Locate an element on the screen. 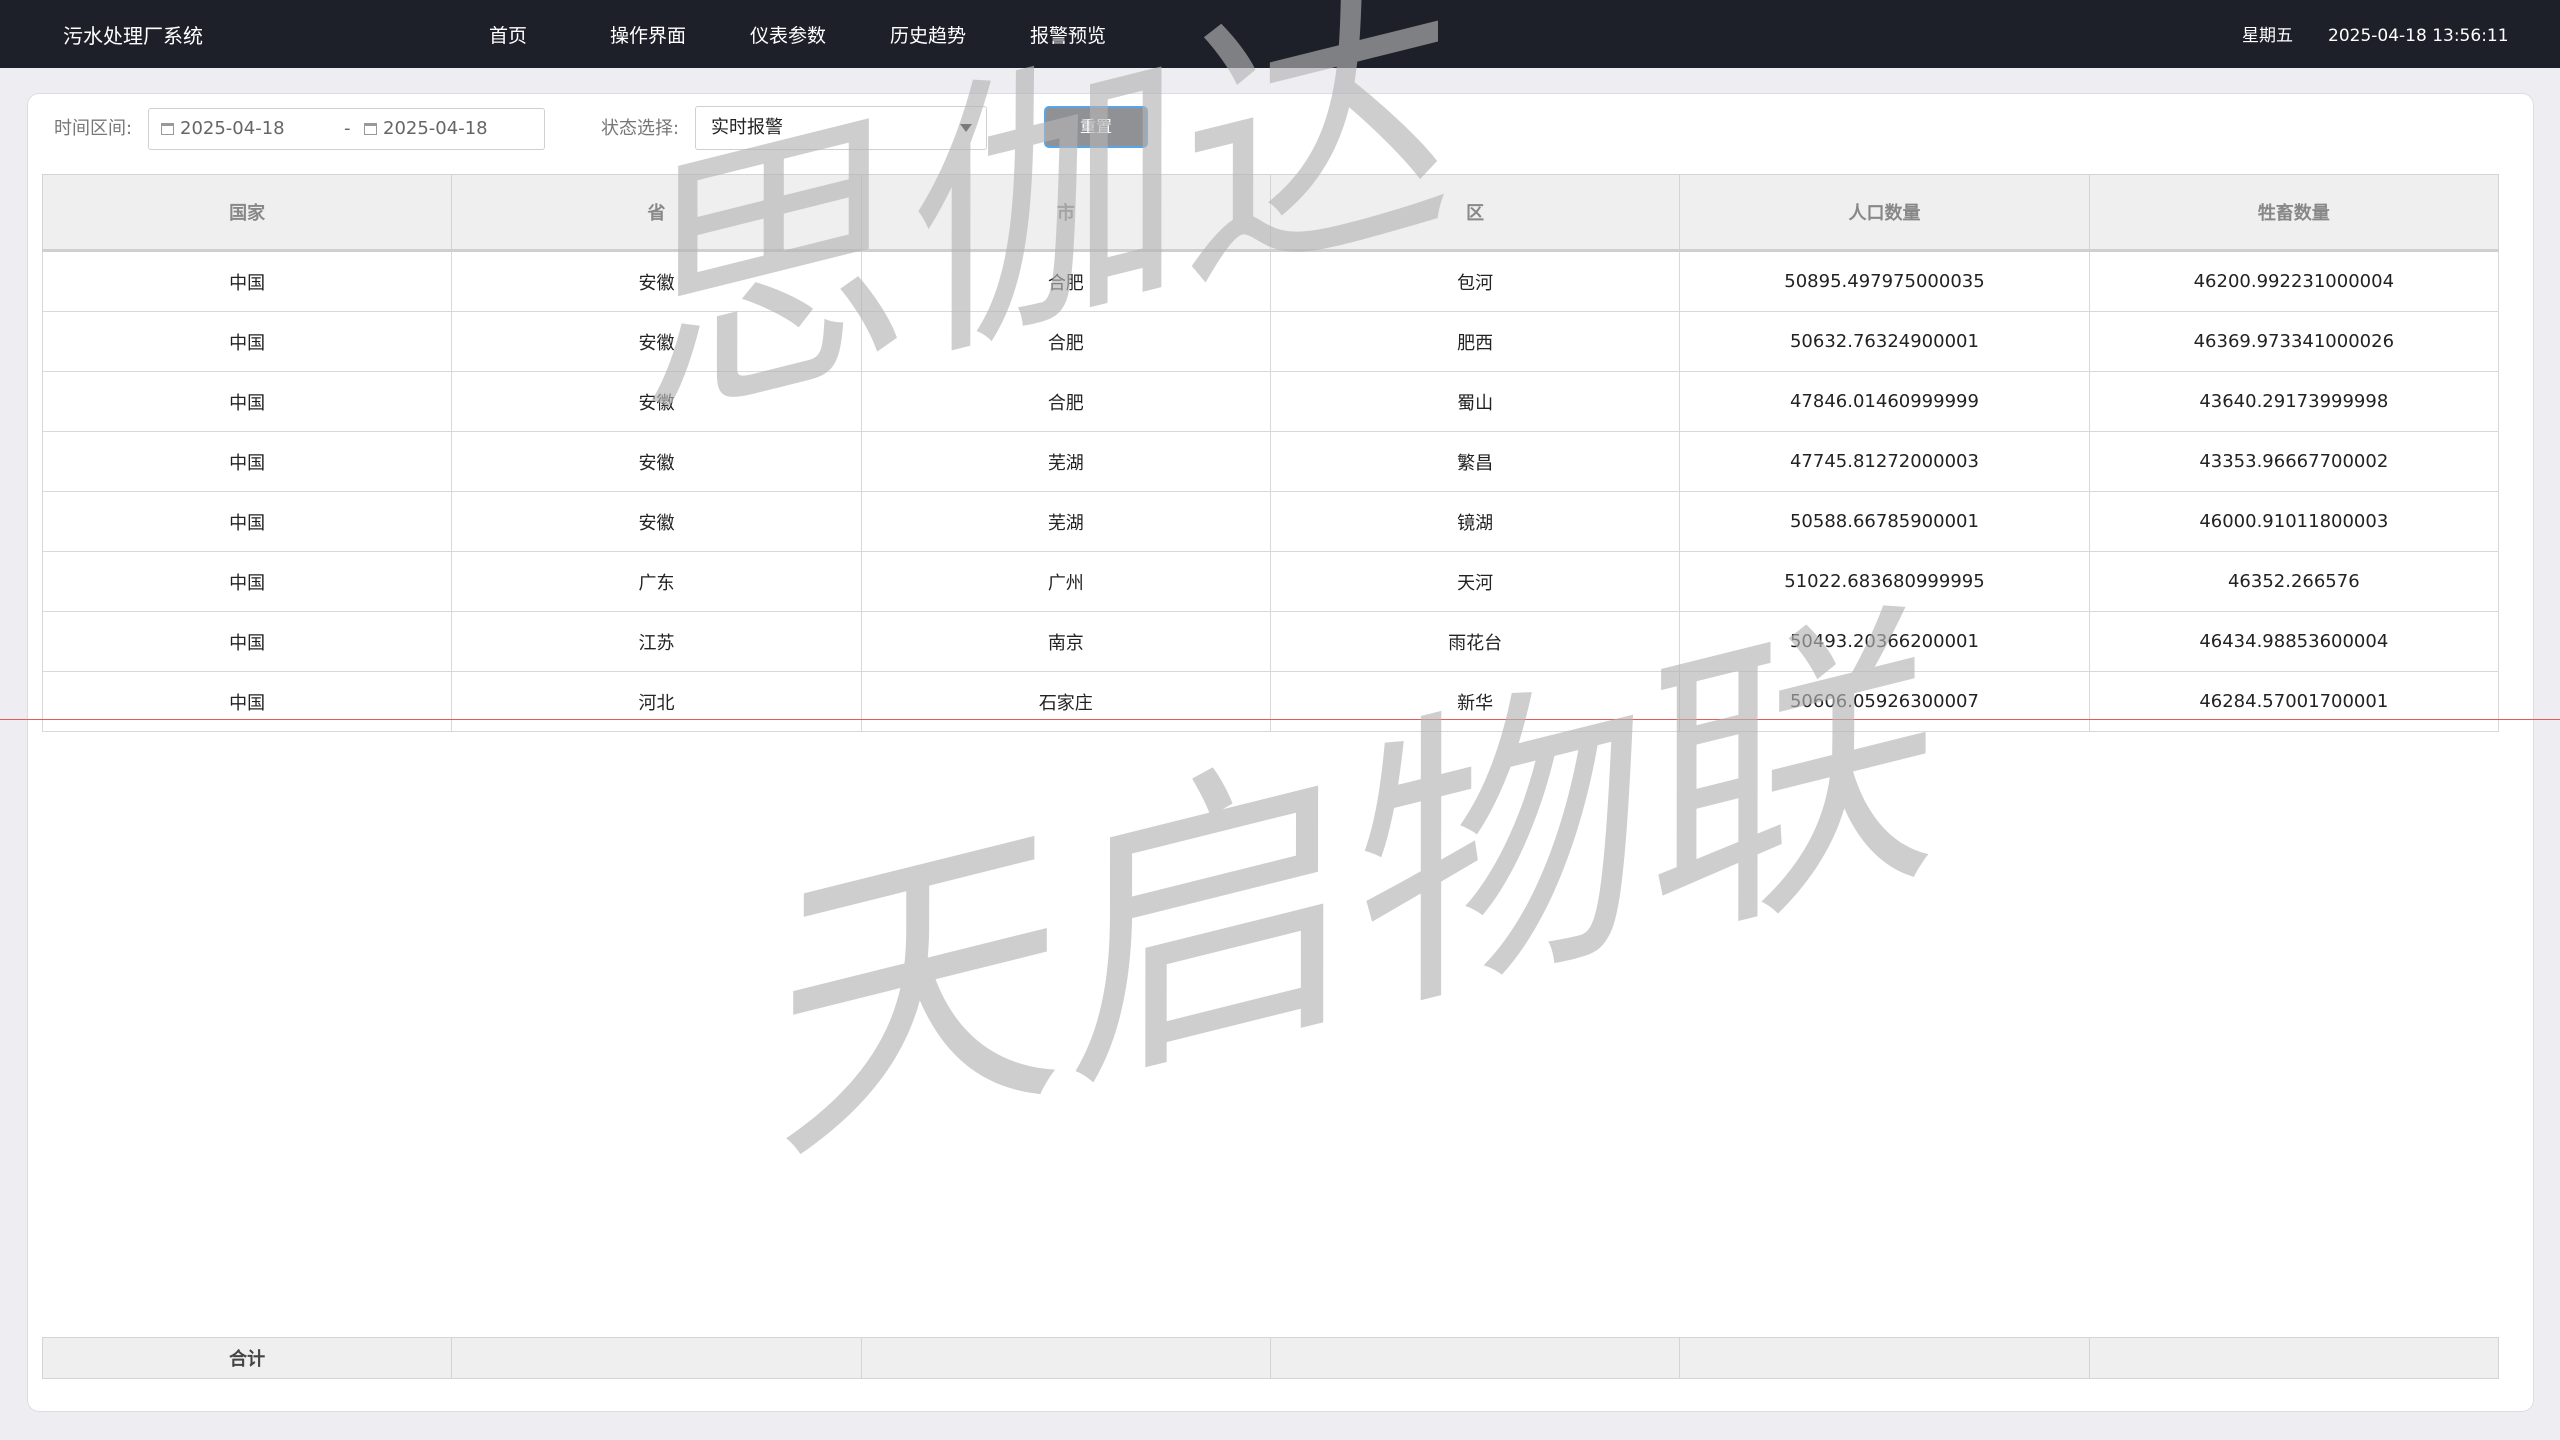 The width and height of the screenshot is (2560, 1440). datetime-label: 2025-04-18 13:56:11 is located at coordinates (2418, 36).